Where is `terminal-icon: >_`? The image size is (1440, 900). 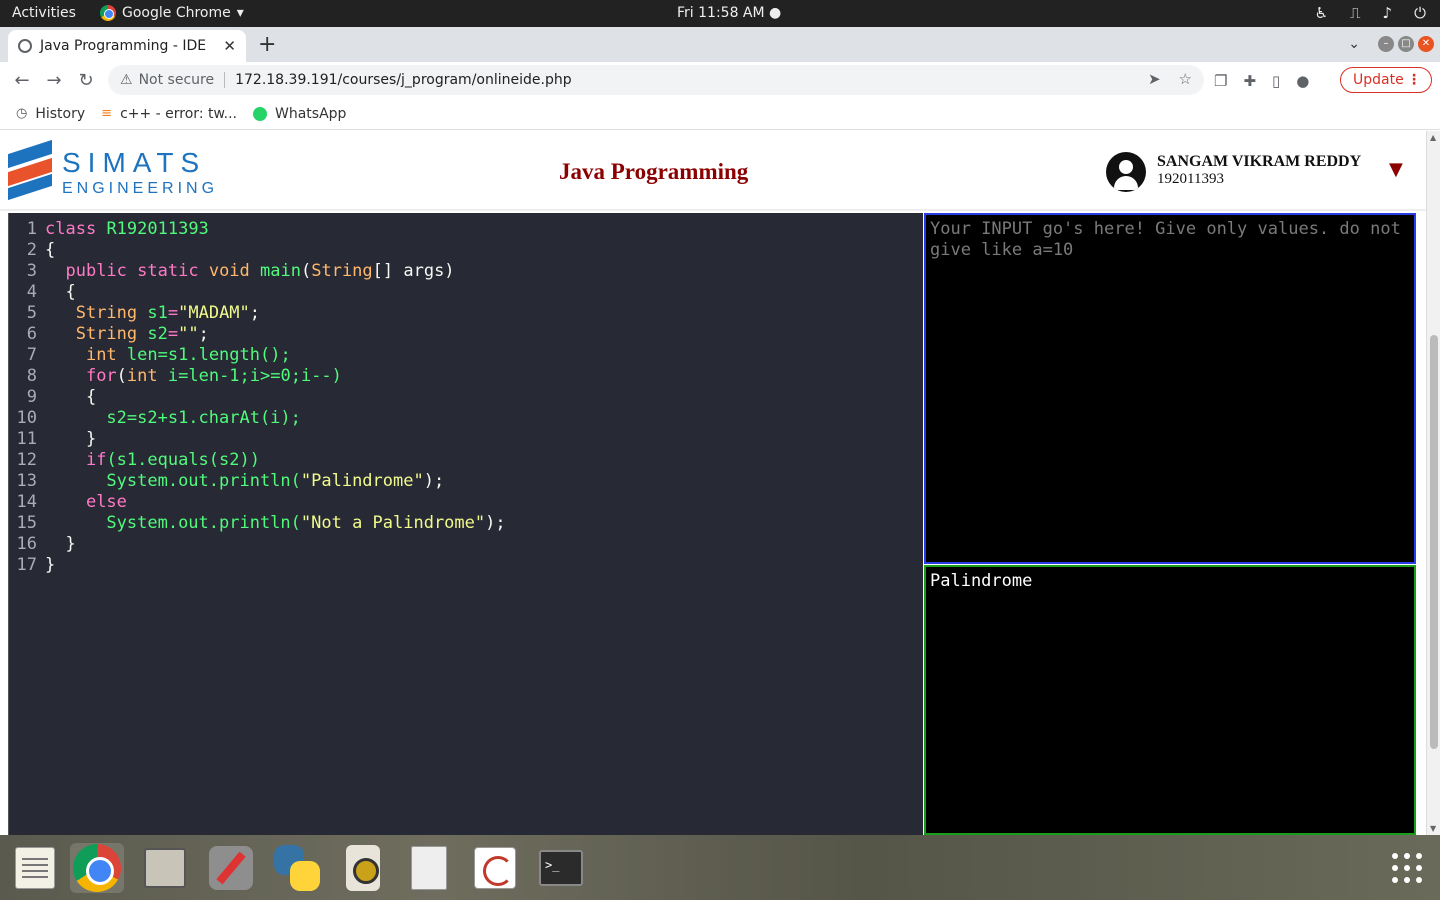 terminal-icon: >_ is located at coordinates (561, 868).